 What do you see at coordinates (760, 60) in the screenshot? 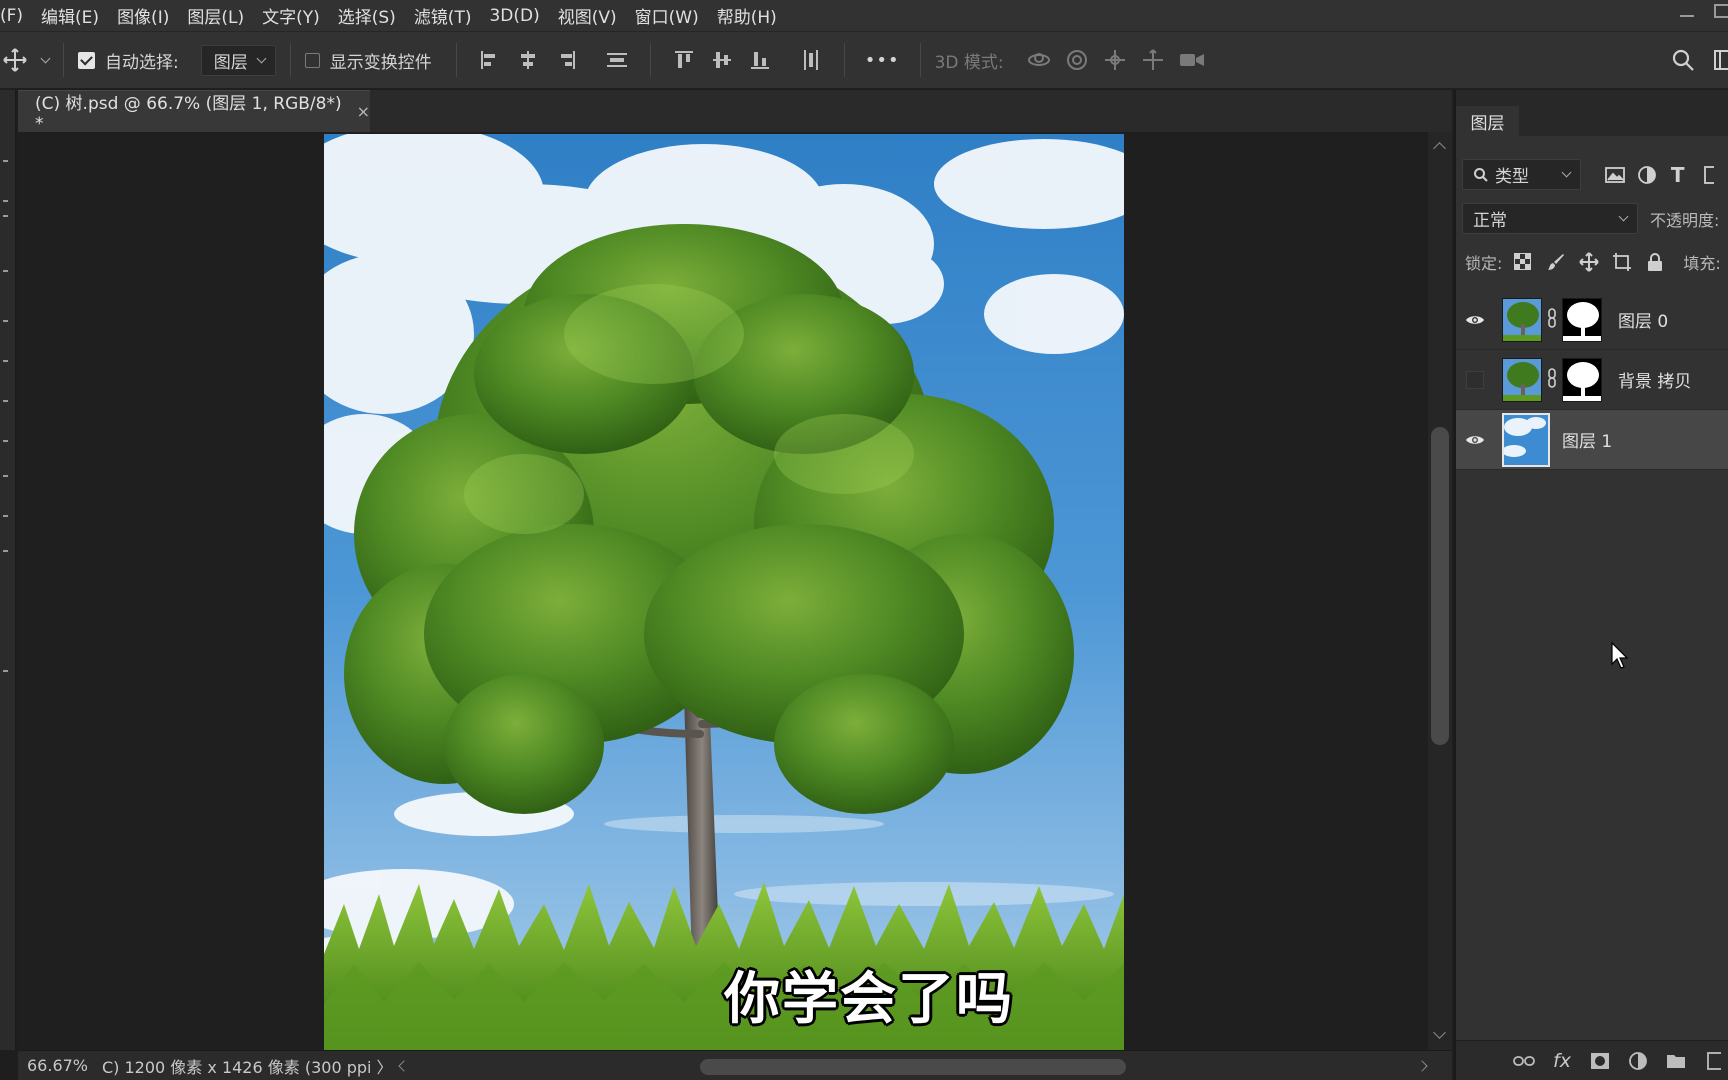
I see `align-bottom-icon` at bounding box center [760, 60].